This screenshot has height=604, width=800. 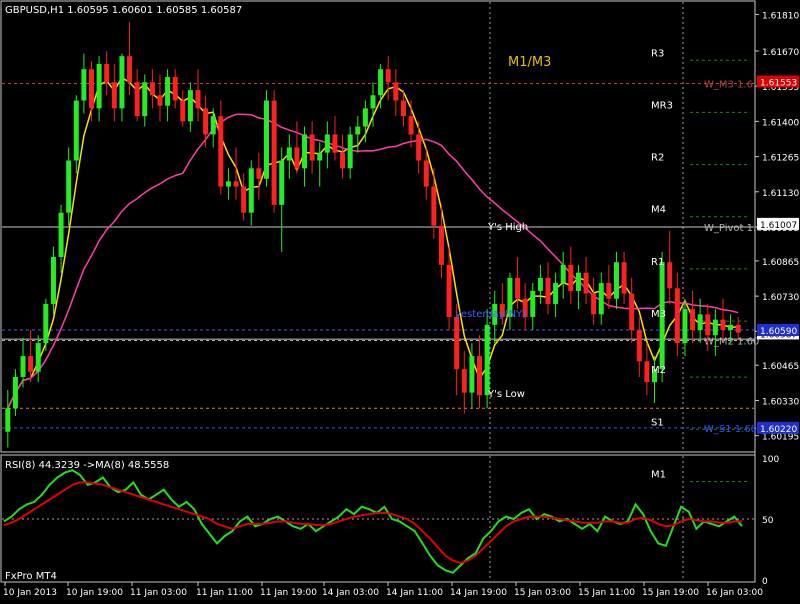 What do you see at coordinates (780, 298) in the screenshot?
I see `price-axis-label: 1.60730` at bounding box center [780, 298].